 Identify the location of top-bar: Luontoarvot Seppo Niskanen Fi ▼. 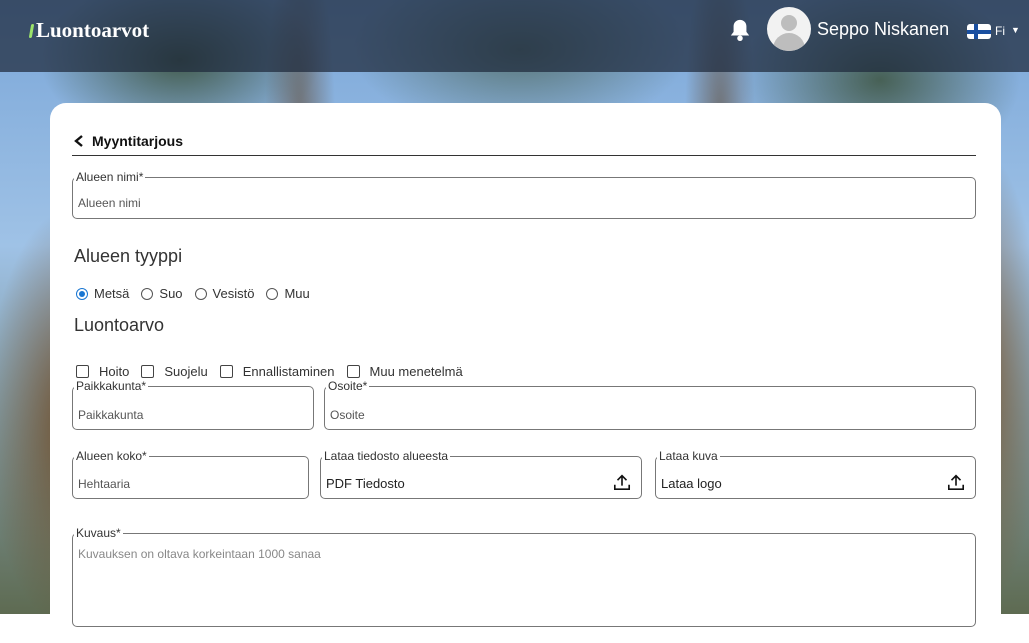
(514, 36).